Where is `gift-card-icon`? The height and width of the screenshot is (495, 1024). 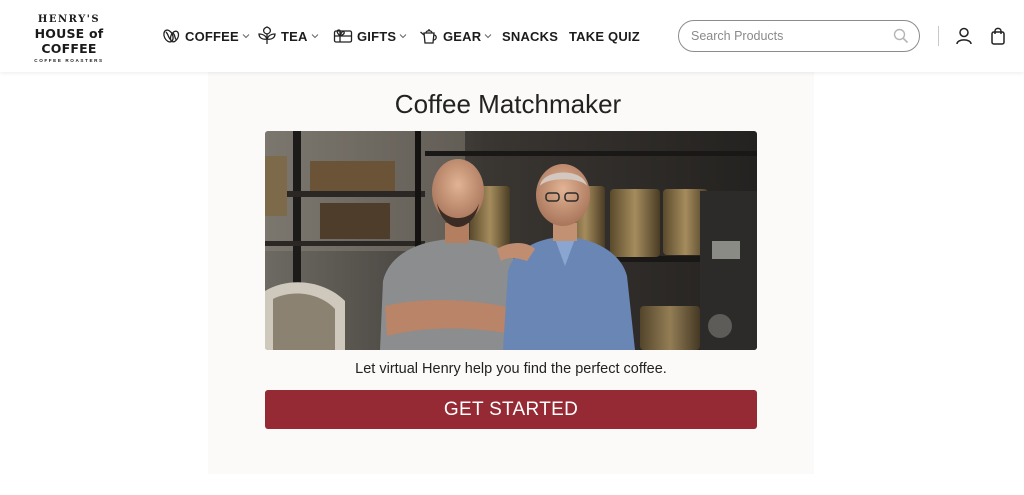
gift-card-icon is located at coordinates (343, 36).